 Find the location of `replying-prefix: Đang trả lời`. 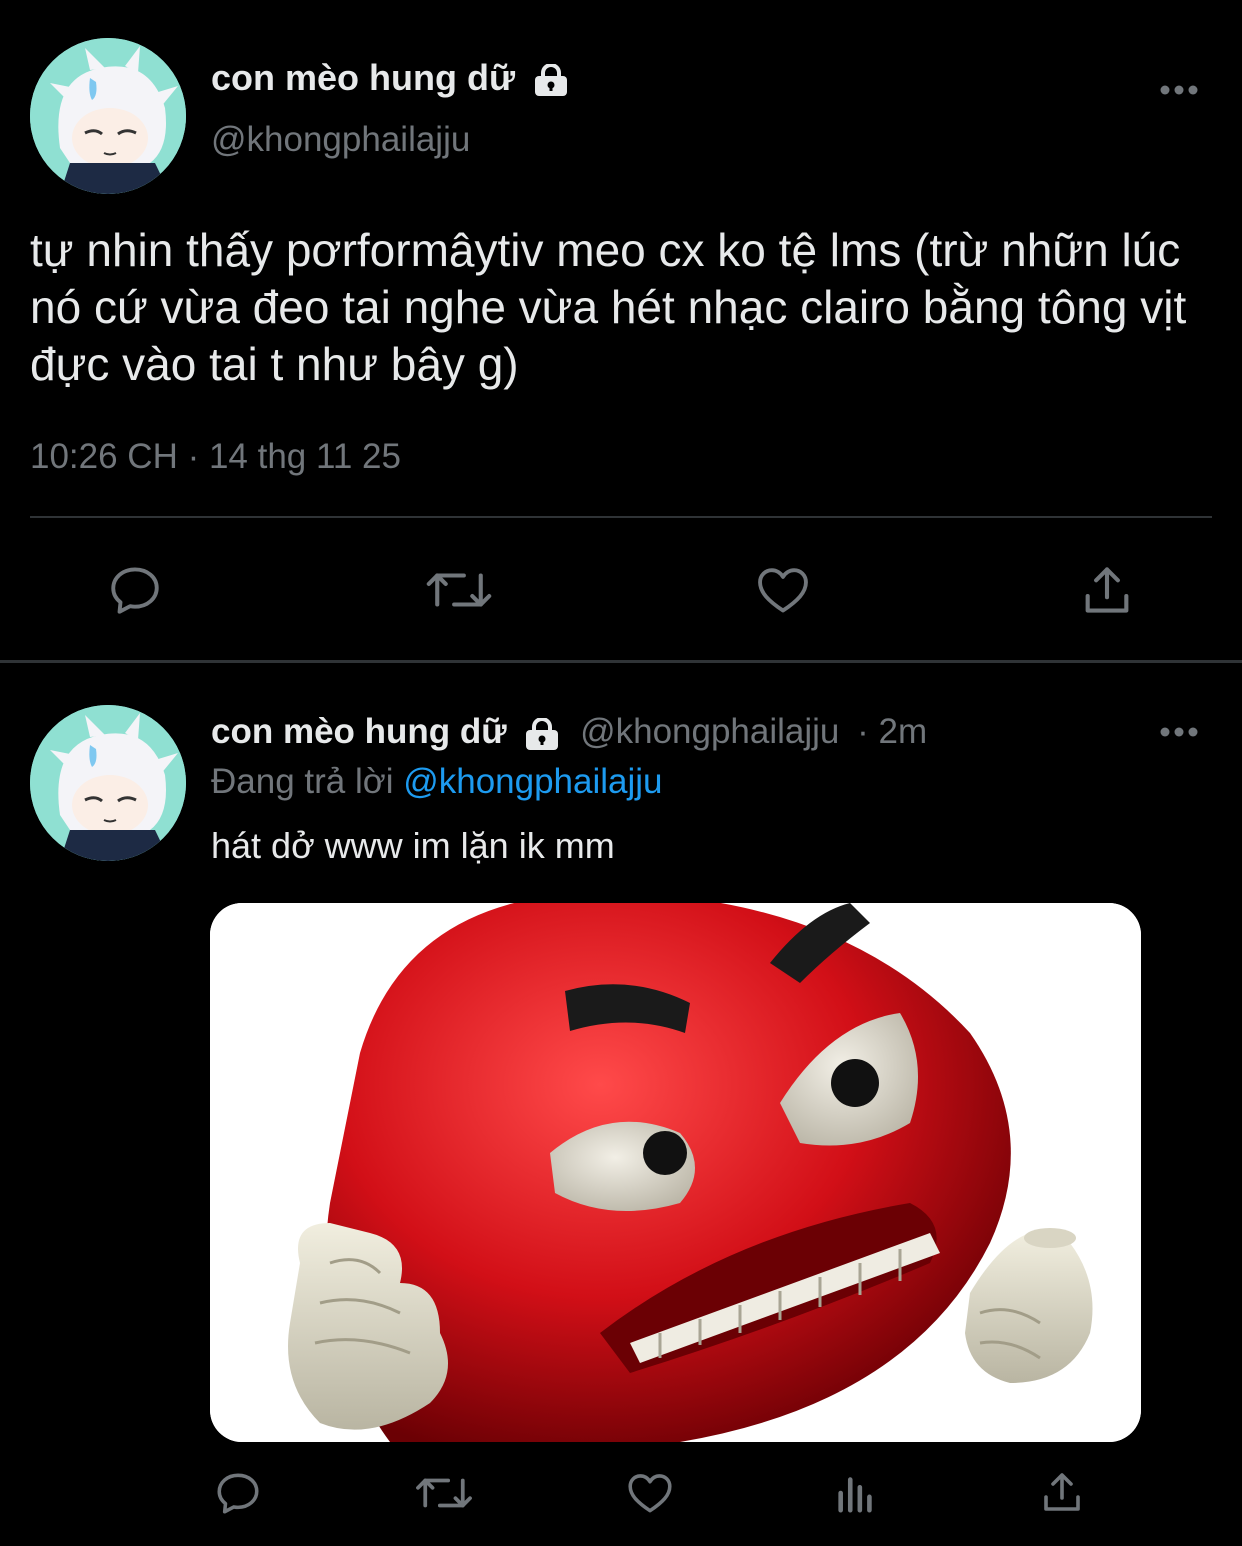

replying-prefix: Đang trả lời is located at coordinates (302, 781).